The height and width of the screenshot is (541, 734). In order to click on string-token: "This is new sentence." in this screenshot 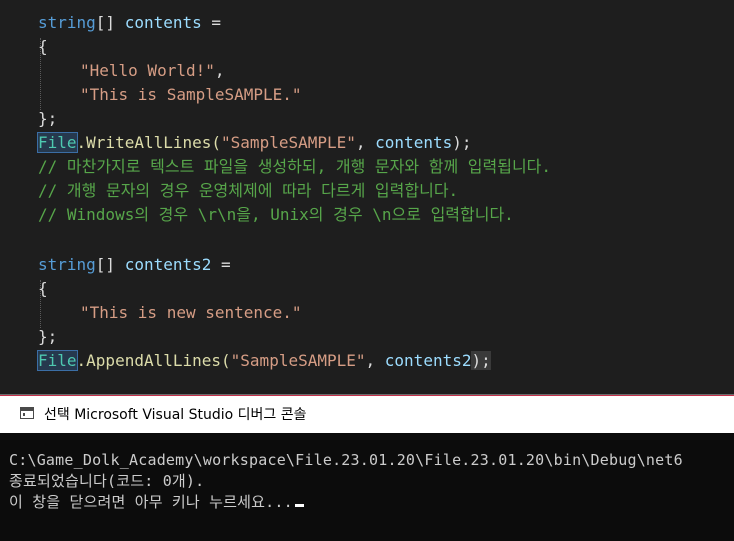, I will do `click(191, 312)`.